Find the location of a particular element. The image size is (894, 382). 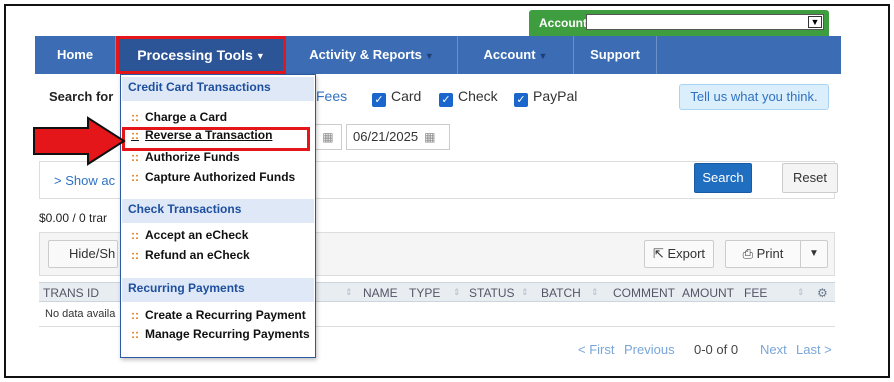

export-icon: ⇱ is located at coordinates (660, 253).